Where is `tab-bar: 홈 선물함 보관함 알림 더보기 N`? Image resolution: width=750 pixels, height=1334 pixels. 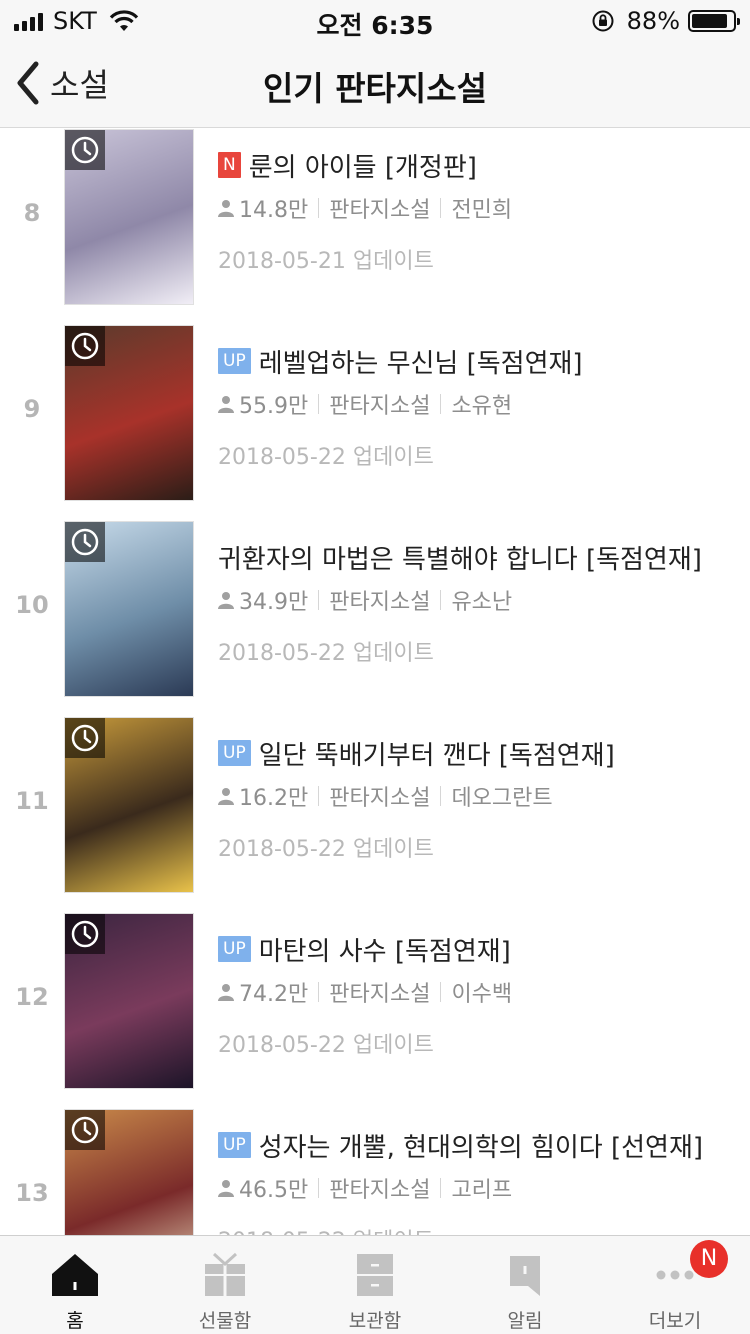 tab-bar: 홈 선물함 보관함 알림 더보기 N is located at coordinates (375, 1284).